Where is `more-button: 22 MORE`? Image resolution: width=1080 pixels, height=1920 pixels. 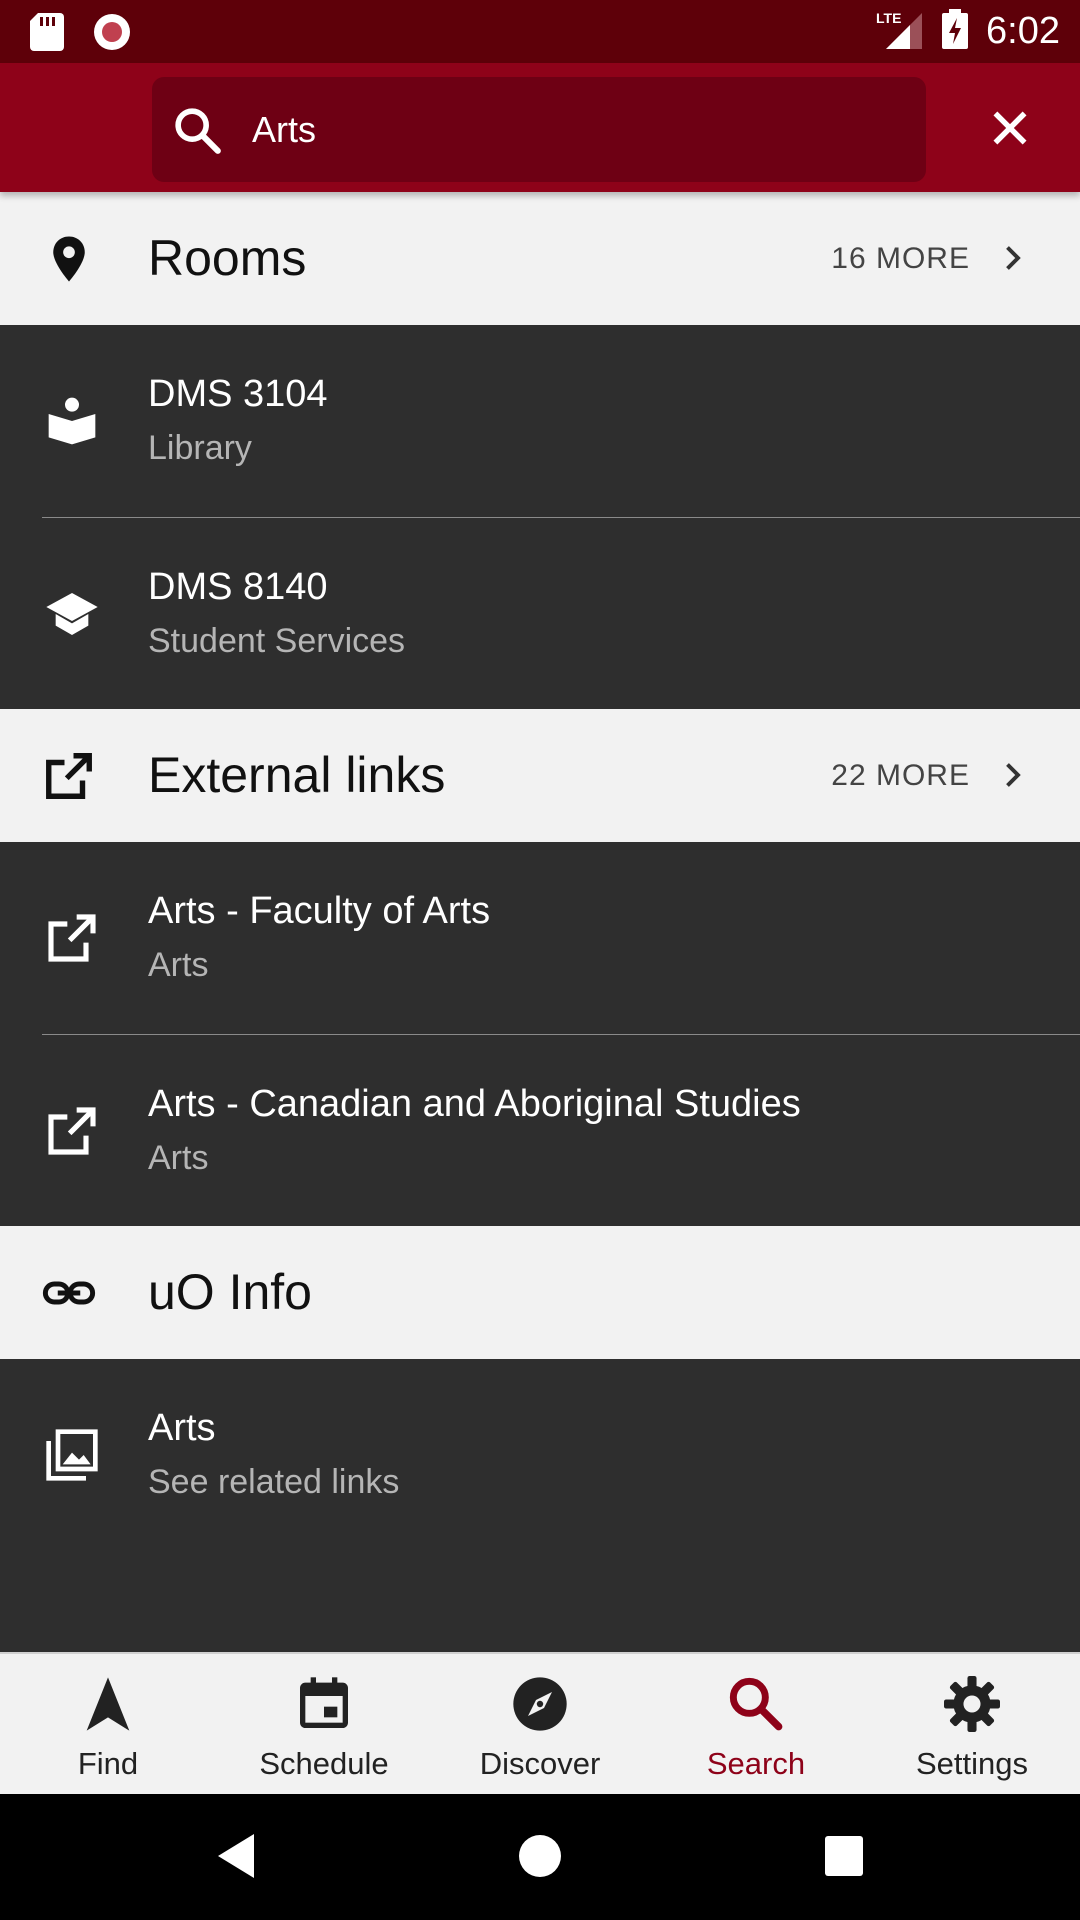 more-button: 22 MORE is located at coordinates (900, 775).